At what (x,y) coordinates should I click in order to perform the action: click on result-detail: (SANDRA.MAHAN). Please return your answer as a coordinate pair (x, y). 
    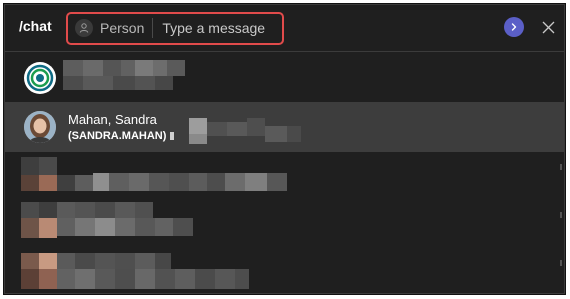
    Looking at the image, I should click on (117, 136).